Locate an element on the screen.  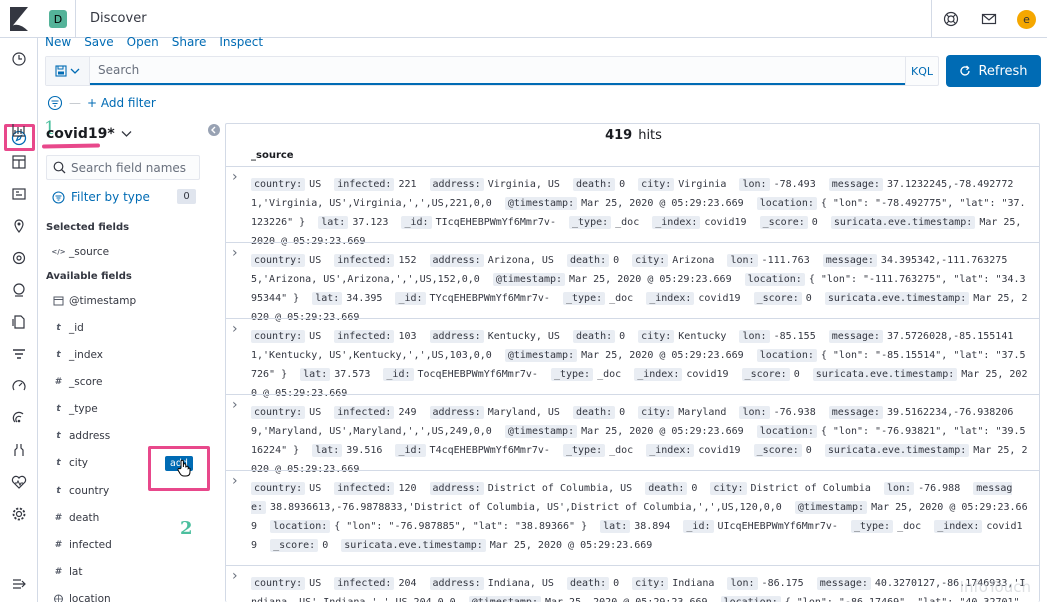
collapse-sidebar-button is located at coordinates (214, 130).